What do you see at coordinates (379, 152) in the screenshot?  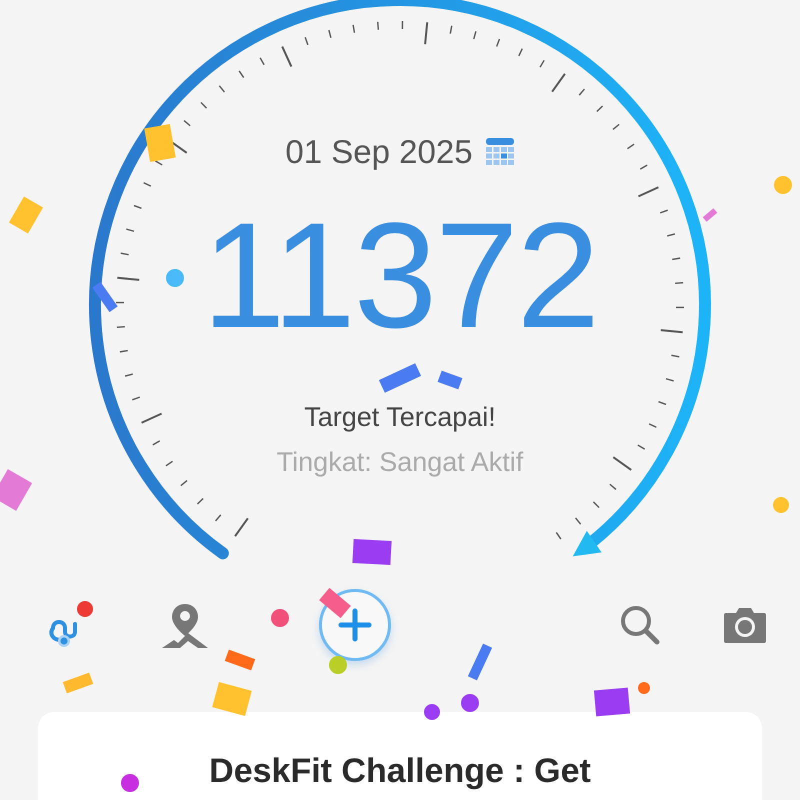 I see `date-label: 01 Sep 2025` at bounding box center [379, 152].